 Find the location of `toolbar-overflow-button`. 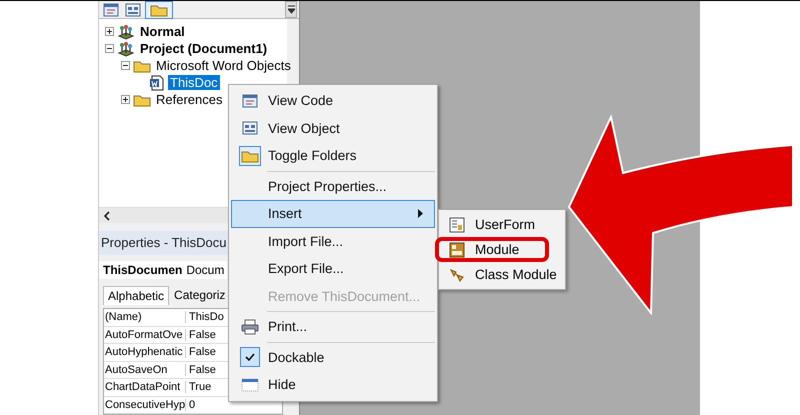

toolbar-overflow-button is located at coordinates (291, 9).